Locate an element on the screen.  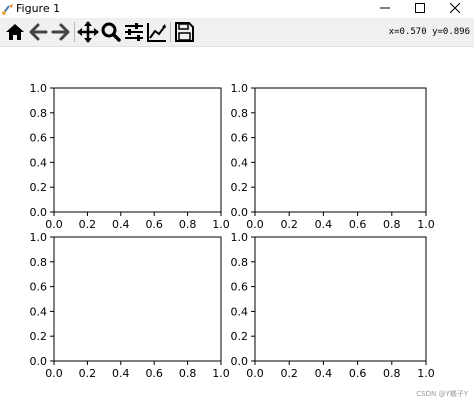
matplotlib-app-icon is located at coordinates (8, 8).